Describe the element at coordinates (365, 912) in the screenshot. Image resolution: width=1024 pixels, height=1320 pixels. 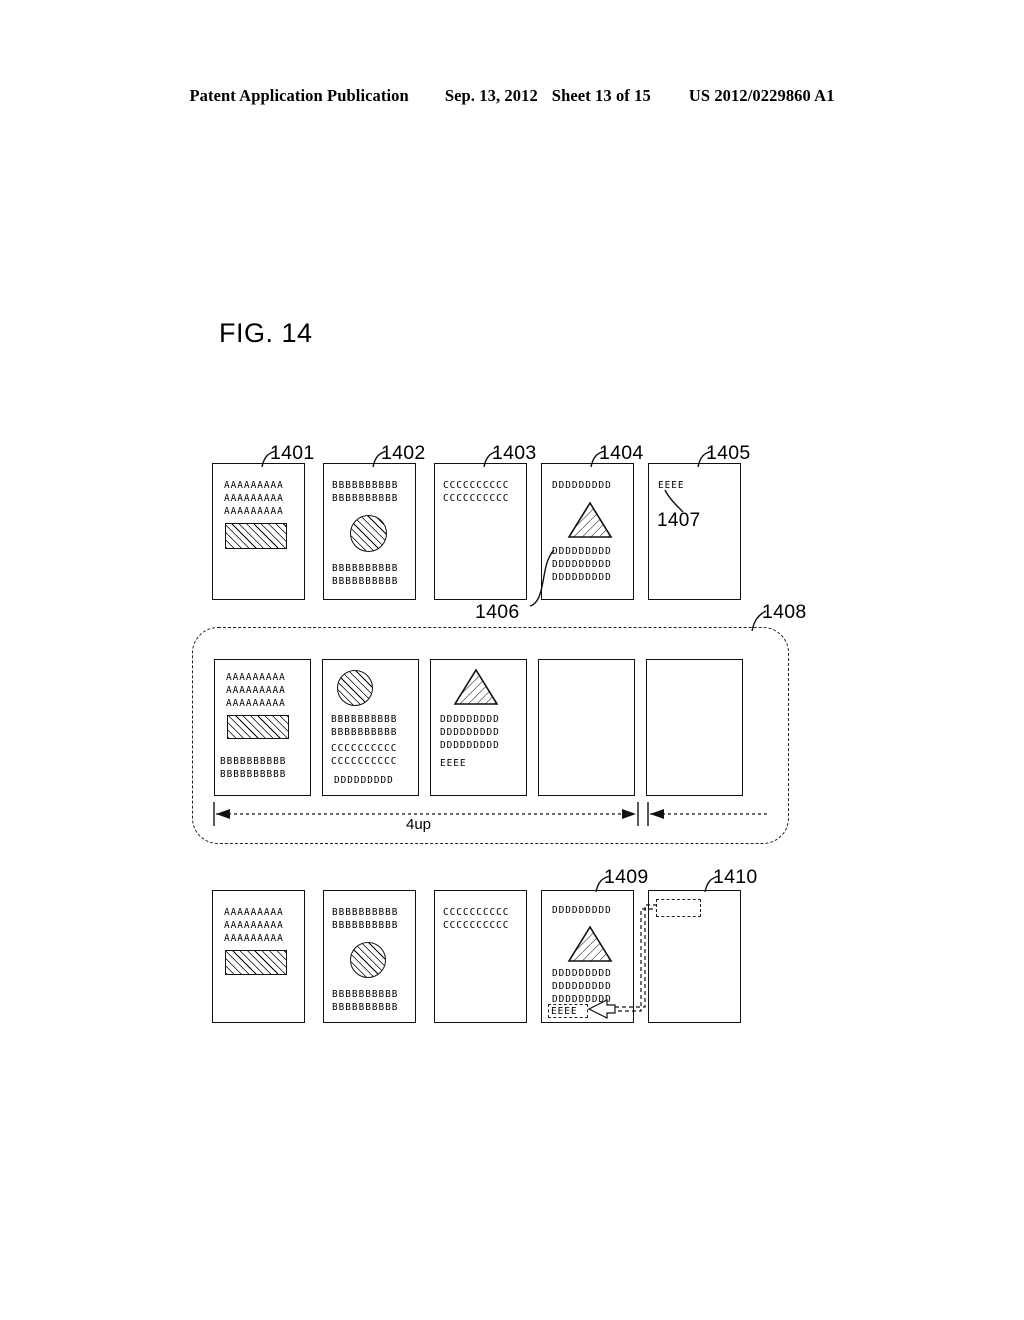
I see `page-out-2-text-b1: BBBBBBBBBB` at that location.